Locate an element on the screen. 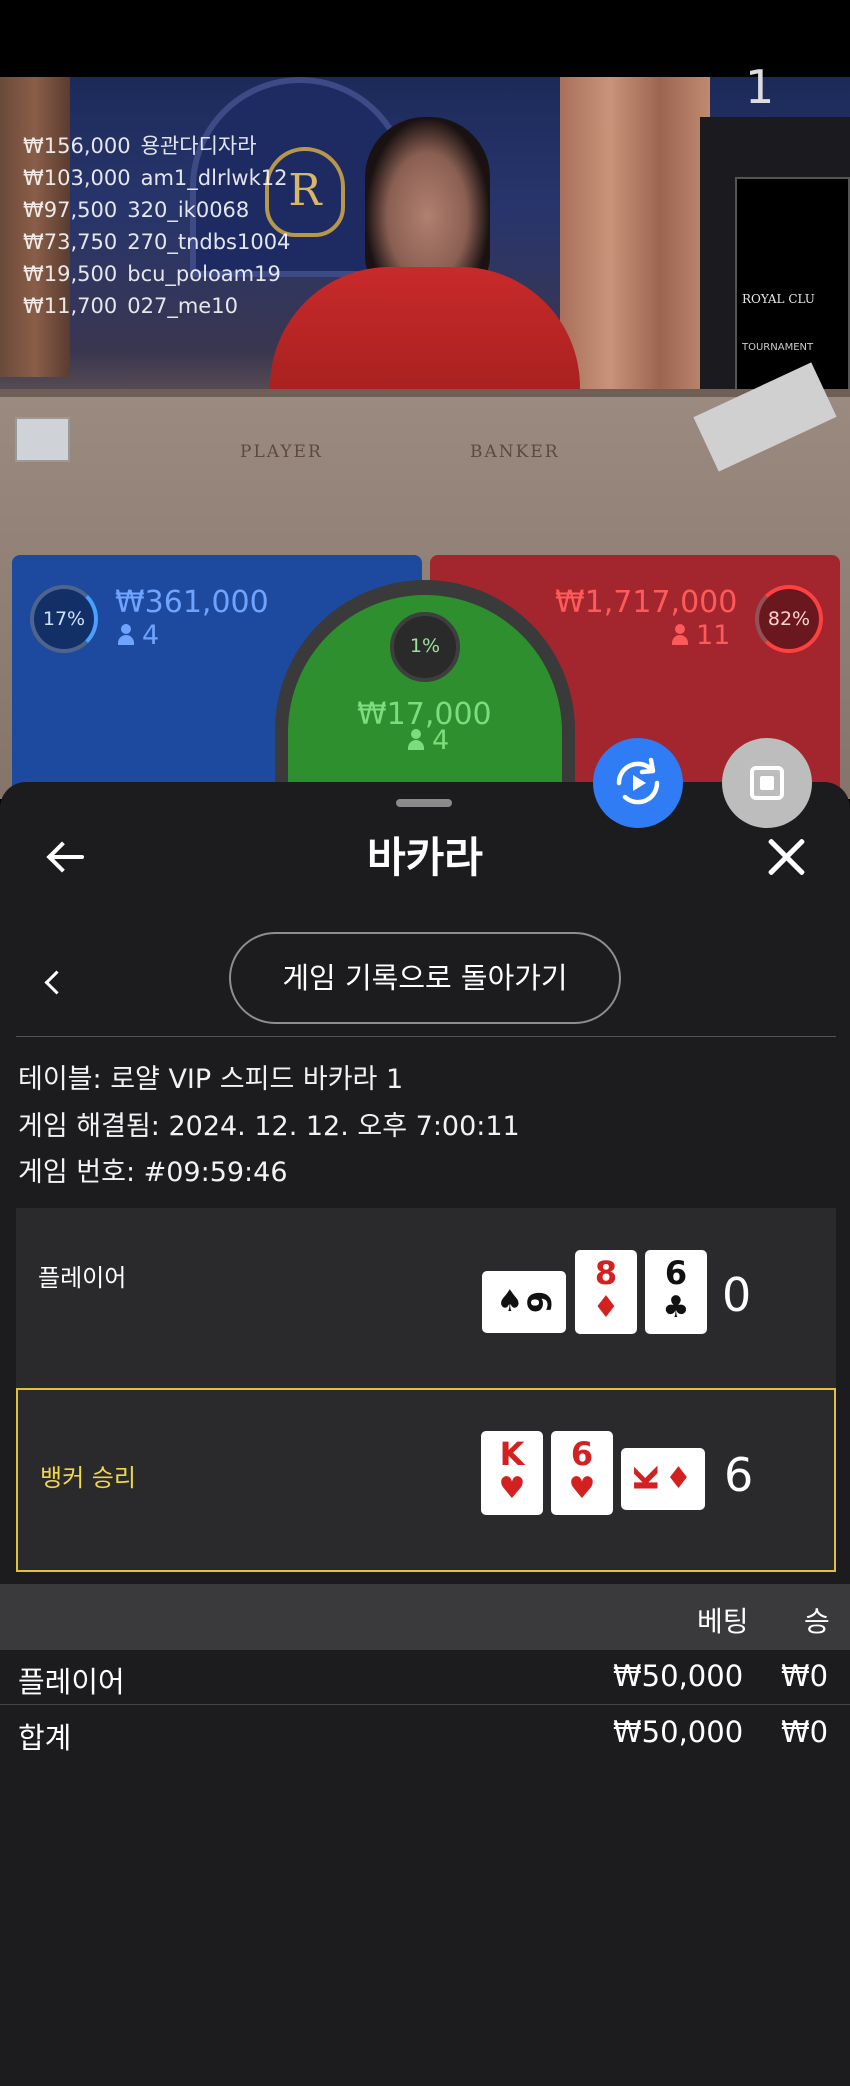 This screenshot has width=850, height=2086. leaderboard-user: 270_tndbs1004 is located at coordinates (209, 242).